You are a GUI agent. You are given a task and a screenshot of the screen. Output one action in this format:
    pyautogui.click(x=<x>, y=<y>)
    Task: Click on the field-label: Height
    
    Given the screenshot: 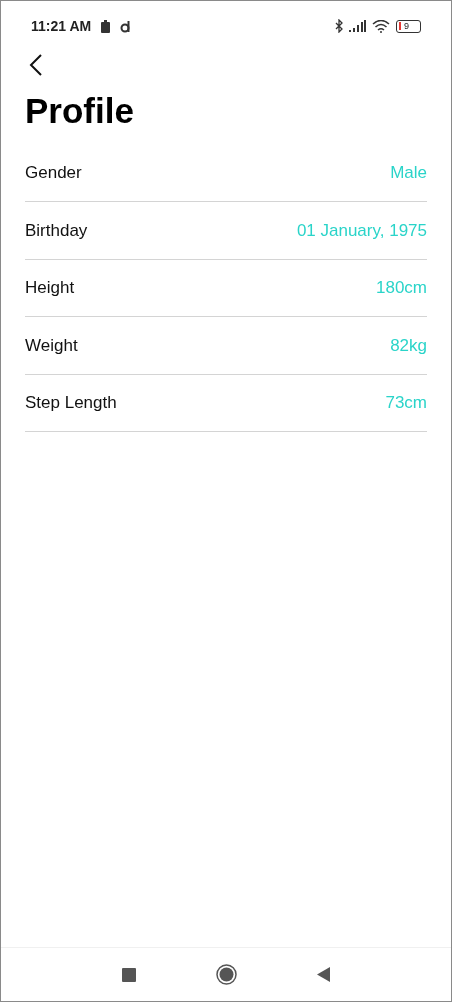 What is the action you would take?
    pyautogui.click(x=50, y=288)
    